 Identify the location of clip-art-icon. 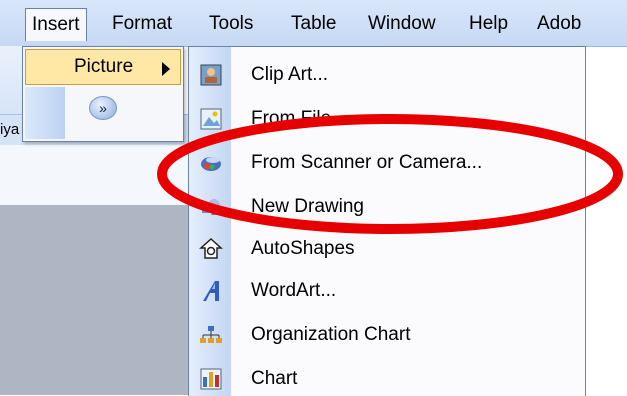
(211, 75).